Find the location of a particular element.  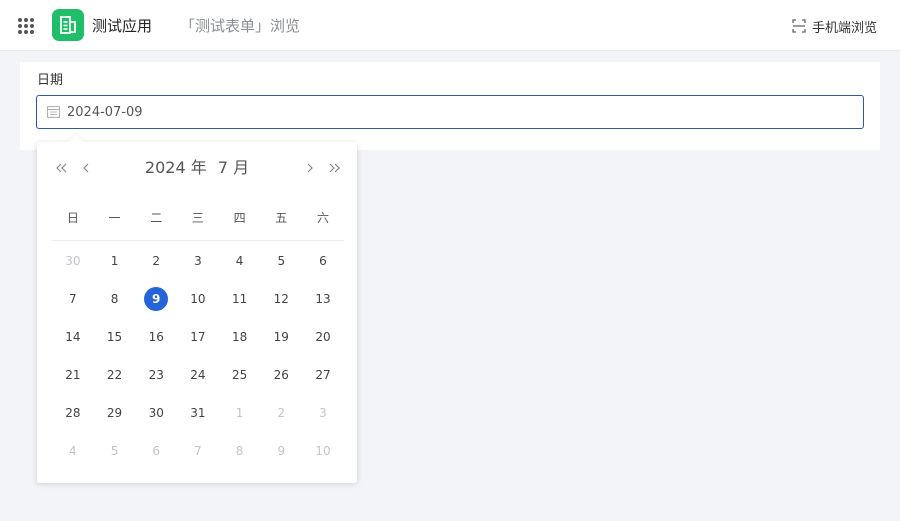

double-chevron-right-icon is located at coordinates (334, 168).